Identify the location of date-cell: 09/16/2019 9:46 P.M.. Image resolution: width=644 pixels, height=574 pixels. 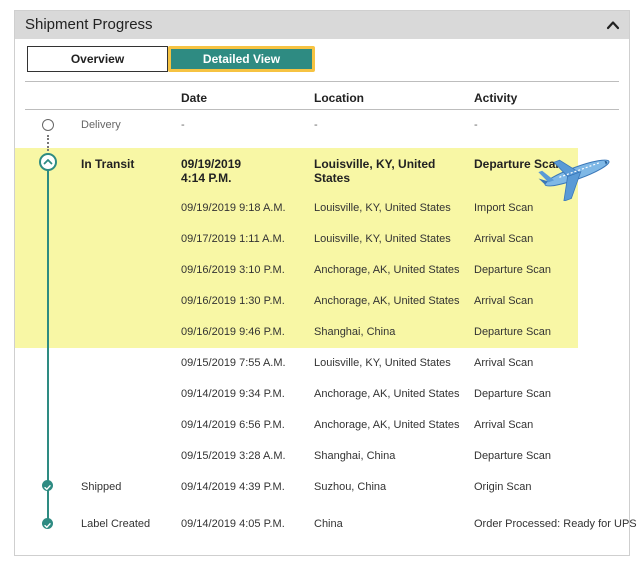
(233, 332).